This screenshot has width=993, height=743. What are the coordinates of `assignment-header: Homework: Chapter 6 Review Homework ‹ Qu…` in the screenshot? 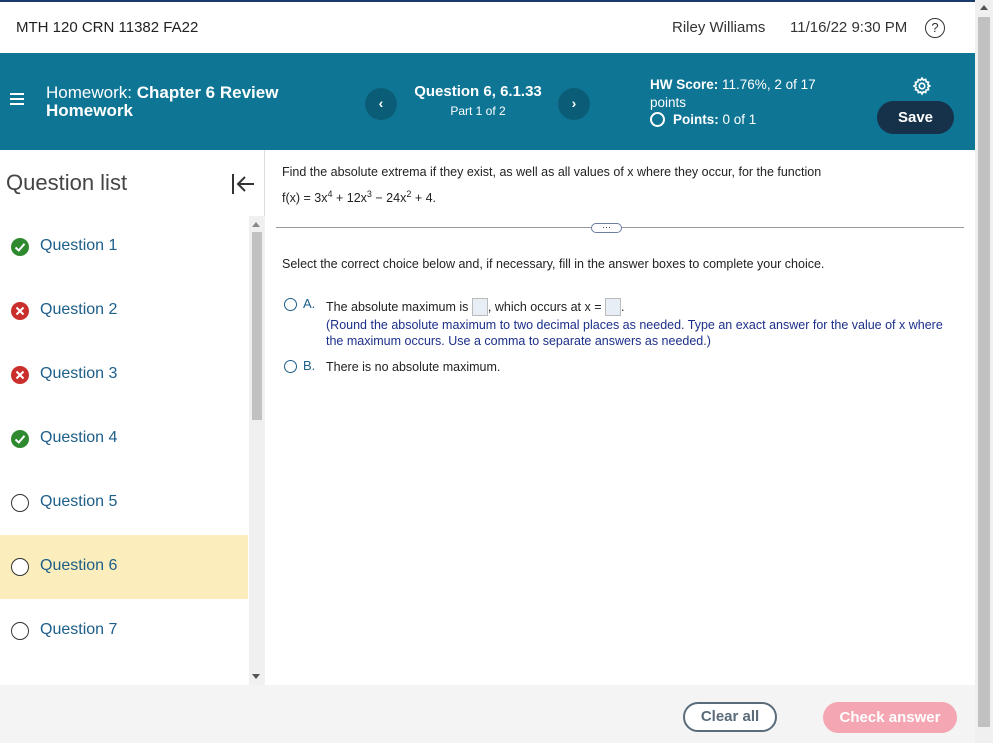 It's located at (487, 101).